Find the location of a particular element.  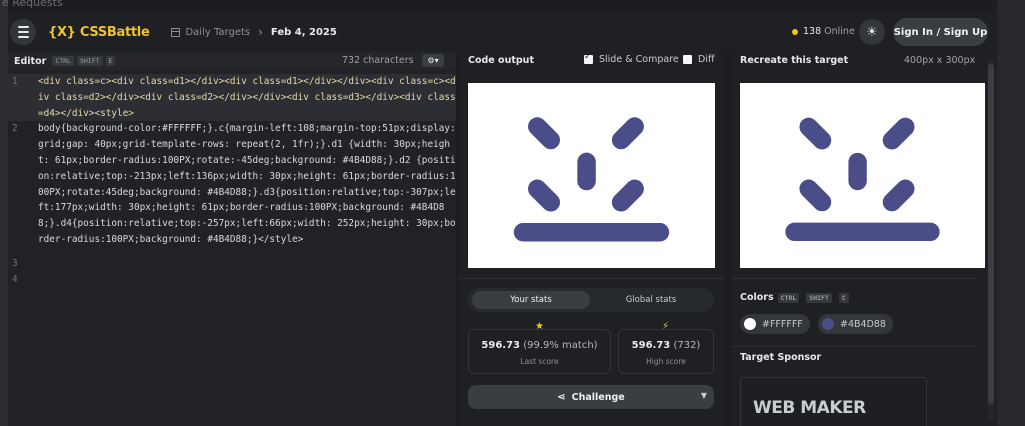

last-score-value: 596.73 (99.9% match) is located at coordinates (539, 345).